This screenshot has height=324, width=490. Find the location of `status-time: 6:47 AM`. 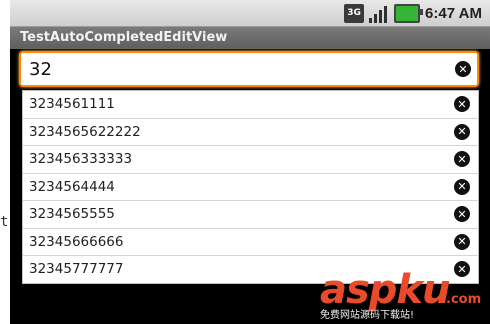

status-time: 6:47 AM is located at coordinates (453, 13).